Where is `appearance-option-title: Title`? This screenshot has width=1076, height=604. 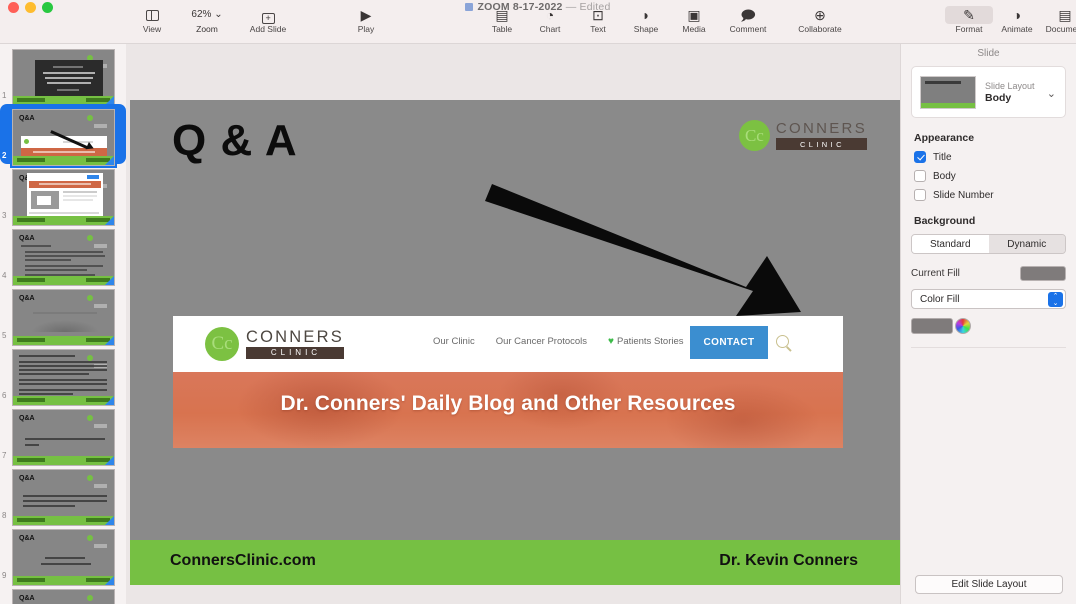 appearance-option-title: Title is located at coordinates (995, 157).